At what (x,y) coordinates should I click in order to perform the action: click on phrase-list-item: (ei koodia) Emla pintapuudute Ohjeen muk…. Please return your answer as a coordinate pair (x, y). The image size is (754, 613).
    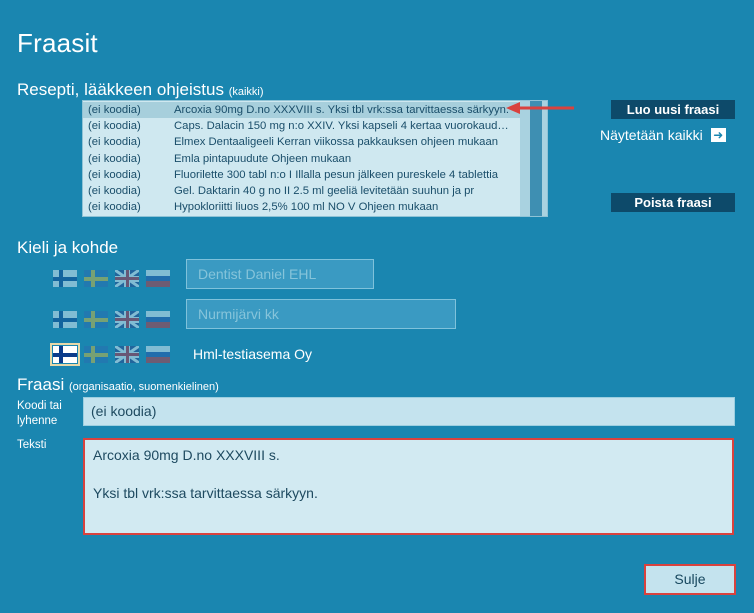
    Looking at the image, I should click on (302, 159).